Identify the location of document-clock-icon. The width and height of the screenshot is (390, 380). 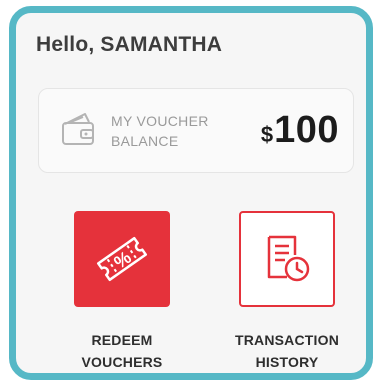
(288, 258).